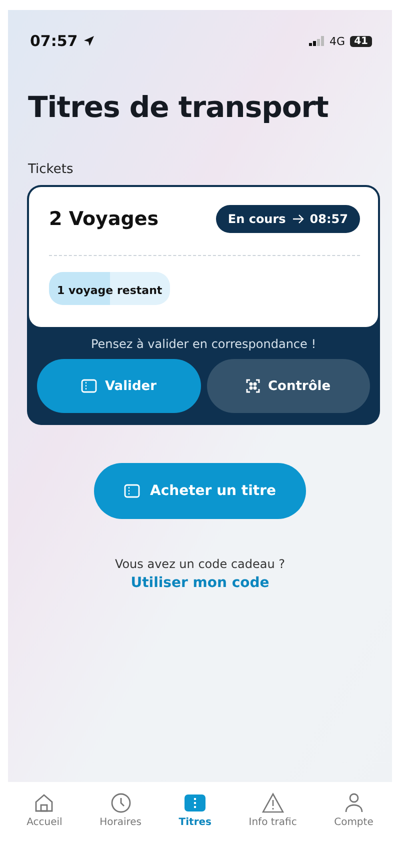 This screenshot has width=402, height=857. I want to click on tab-item: Horaires, so click(121, 814).